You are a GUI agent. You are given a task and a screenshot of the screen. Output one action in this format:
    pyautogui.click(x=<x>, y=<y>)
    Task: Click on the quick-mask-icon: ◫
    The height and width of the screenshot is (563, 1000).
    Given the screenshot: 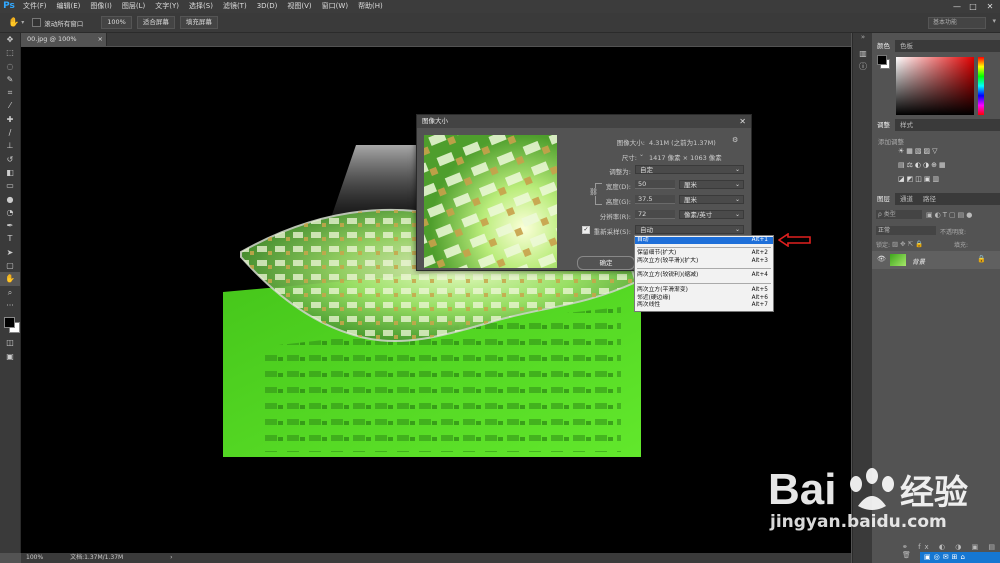 What is the action you would take?
    pyautogui.click(x=10, y=342)
    